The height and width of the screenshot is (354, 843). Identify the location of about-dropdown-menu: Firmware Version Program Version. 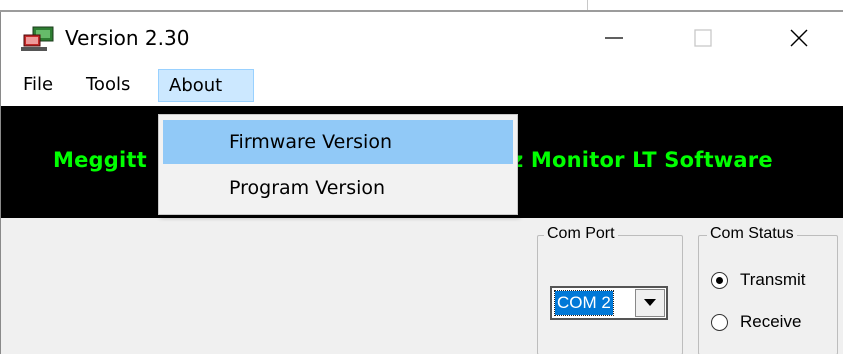
(338, 164).